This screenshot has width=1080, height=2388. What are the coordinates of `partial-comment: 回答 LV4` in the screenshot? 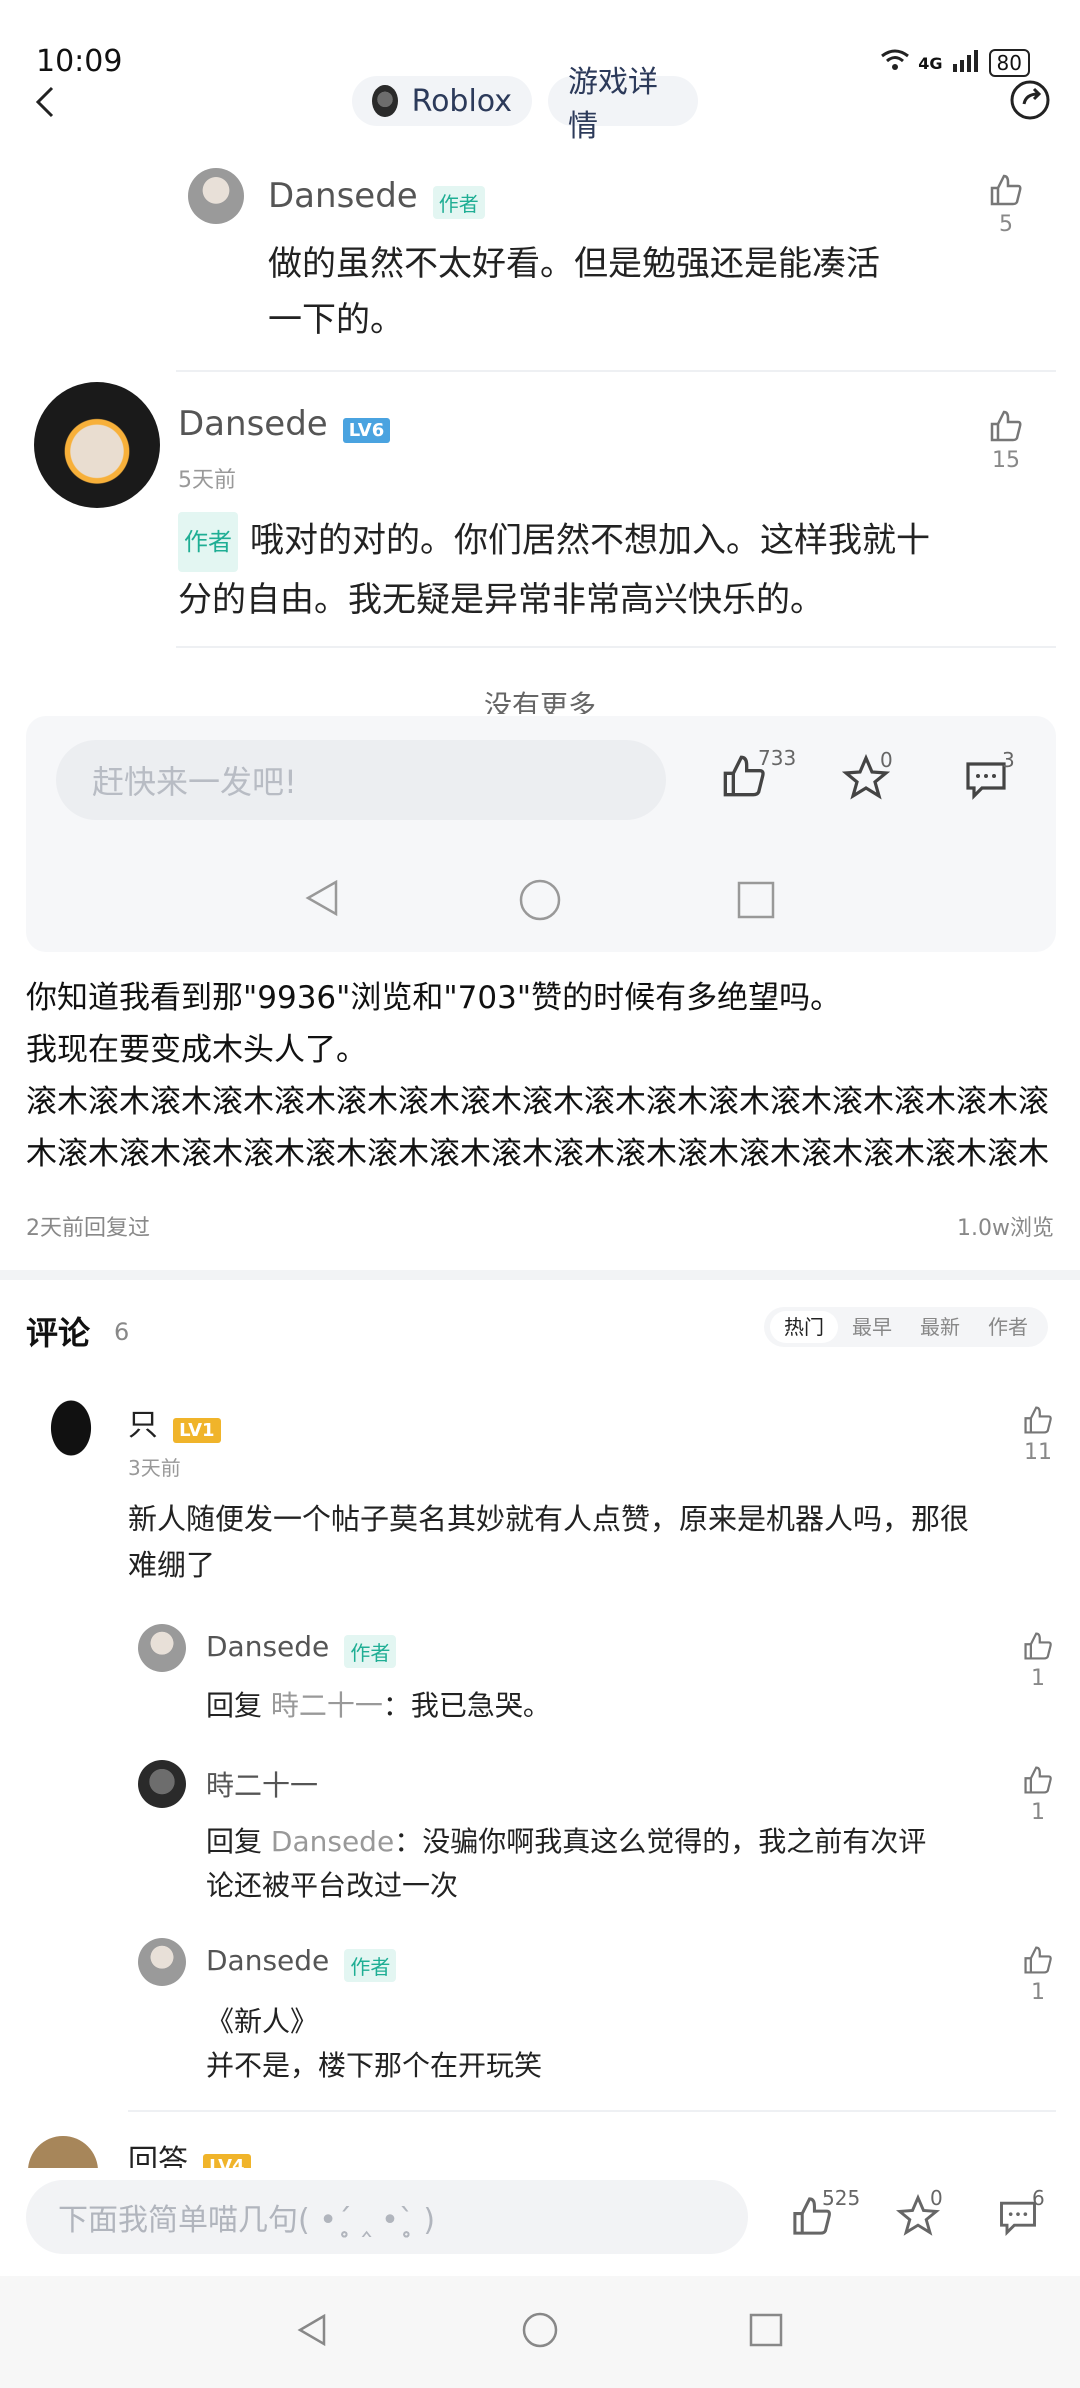 It's located at (540, 2147).